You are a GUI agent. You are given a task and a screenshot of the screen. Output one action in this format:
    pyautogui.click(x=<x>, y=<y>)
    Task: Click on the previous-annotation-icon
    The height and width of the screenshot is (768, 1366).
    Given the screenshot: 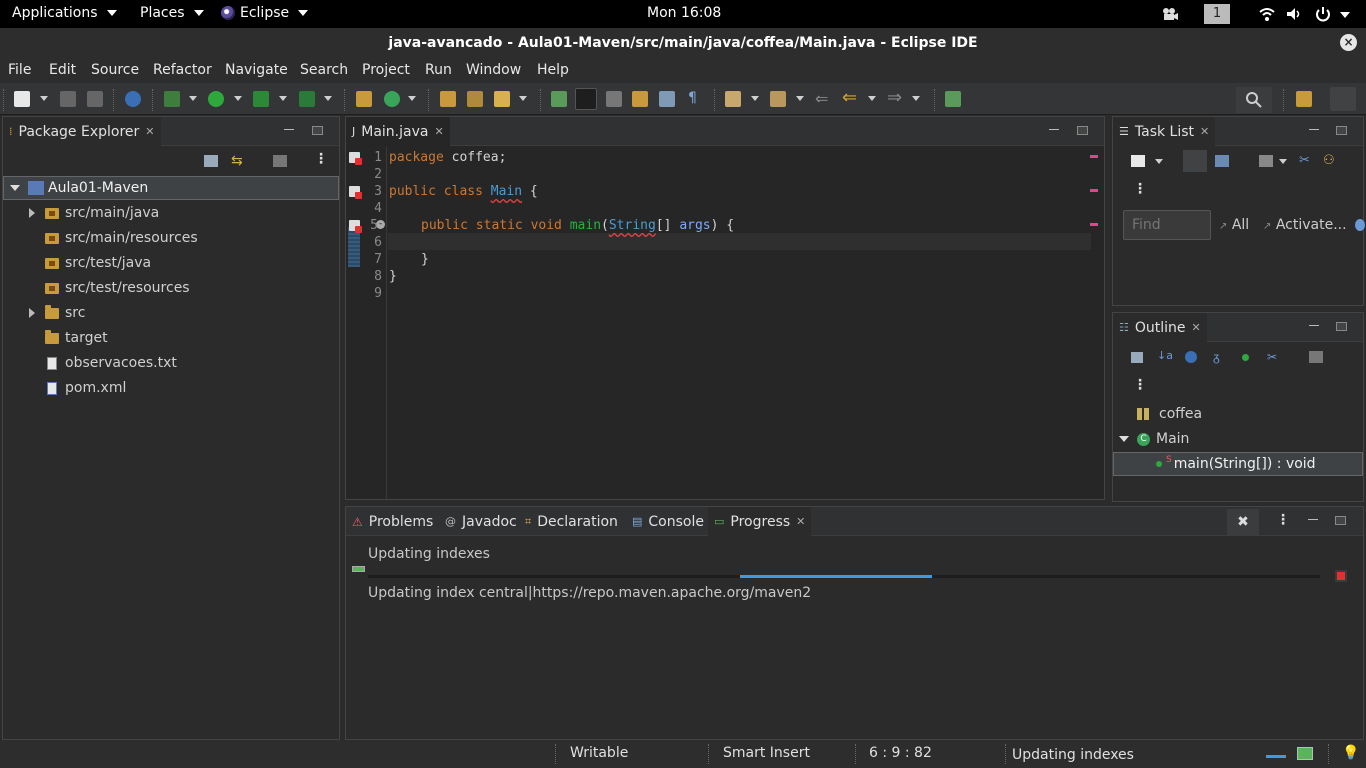 What is the action you would take?
    pyautogui.click(x=778, y=99)
    